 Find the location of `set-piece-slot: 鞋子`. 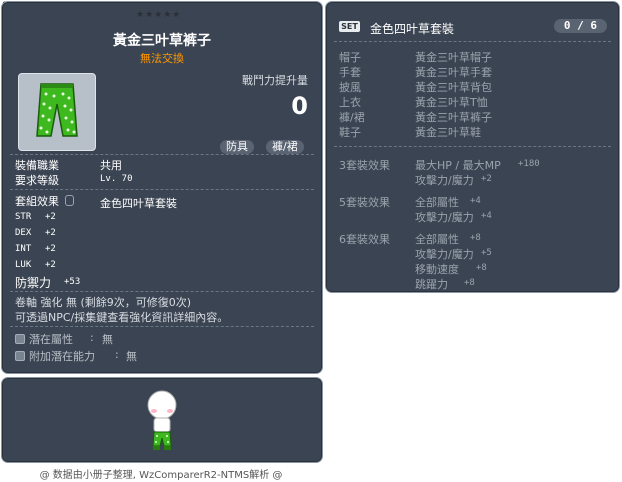

set-piece-slot: 鞋子 is located at coordinates (350, 132).